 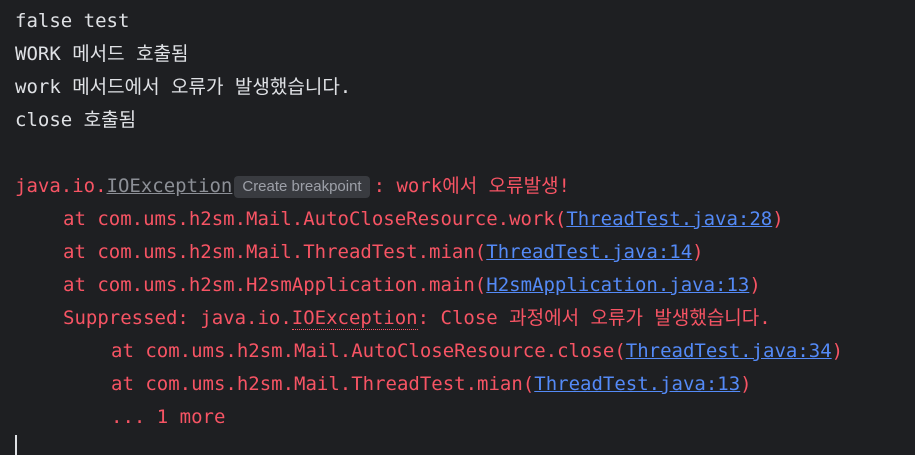 I want to click on source-link: H2smApplication.java:13, so click(x=617, y=285).